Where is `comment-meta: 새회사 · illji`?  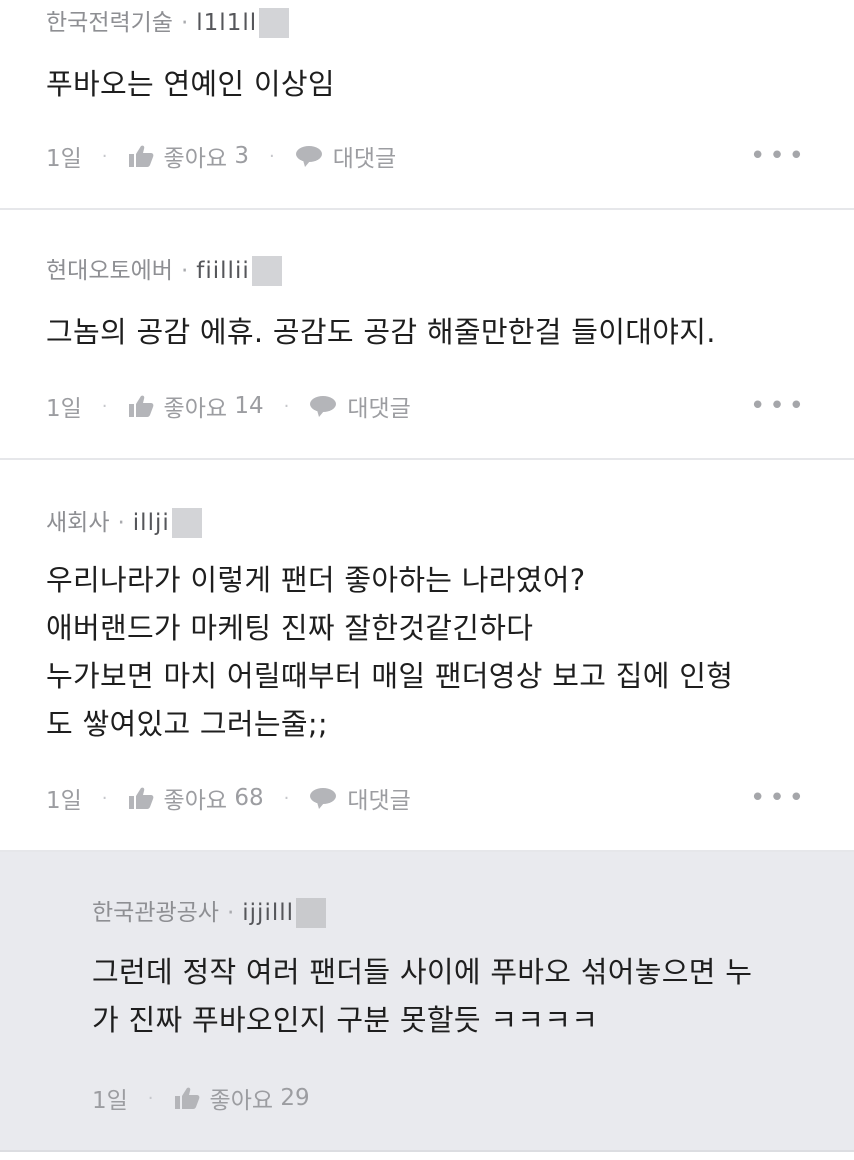 comment-meta: 새회사 · illji is located at coordinates (427, 499).